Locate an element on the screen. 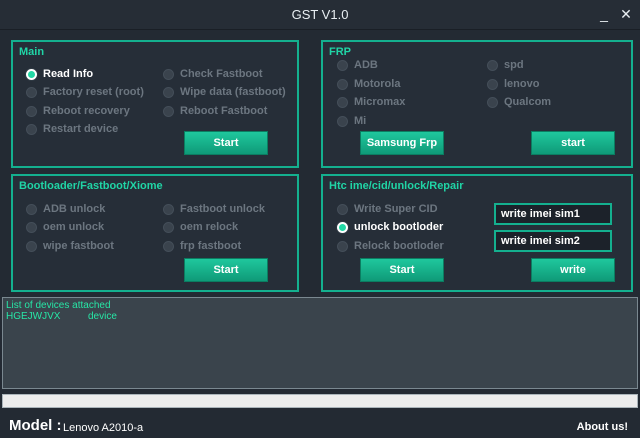 The width and height of the screenshot is (640, 438). radio-wipe-data-fastboot: Wipe data (fastboot) is located at coordinates (224, 92).